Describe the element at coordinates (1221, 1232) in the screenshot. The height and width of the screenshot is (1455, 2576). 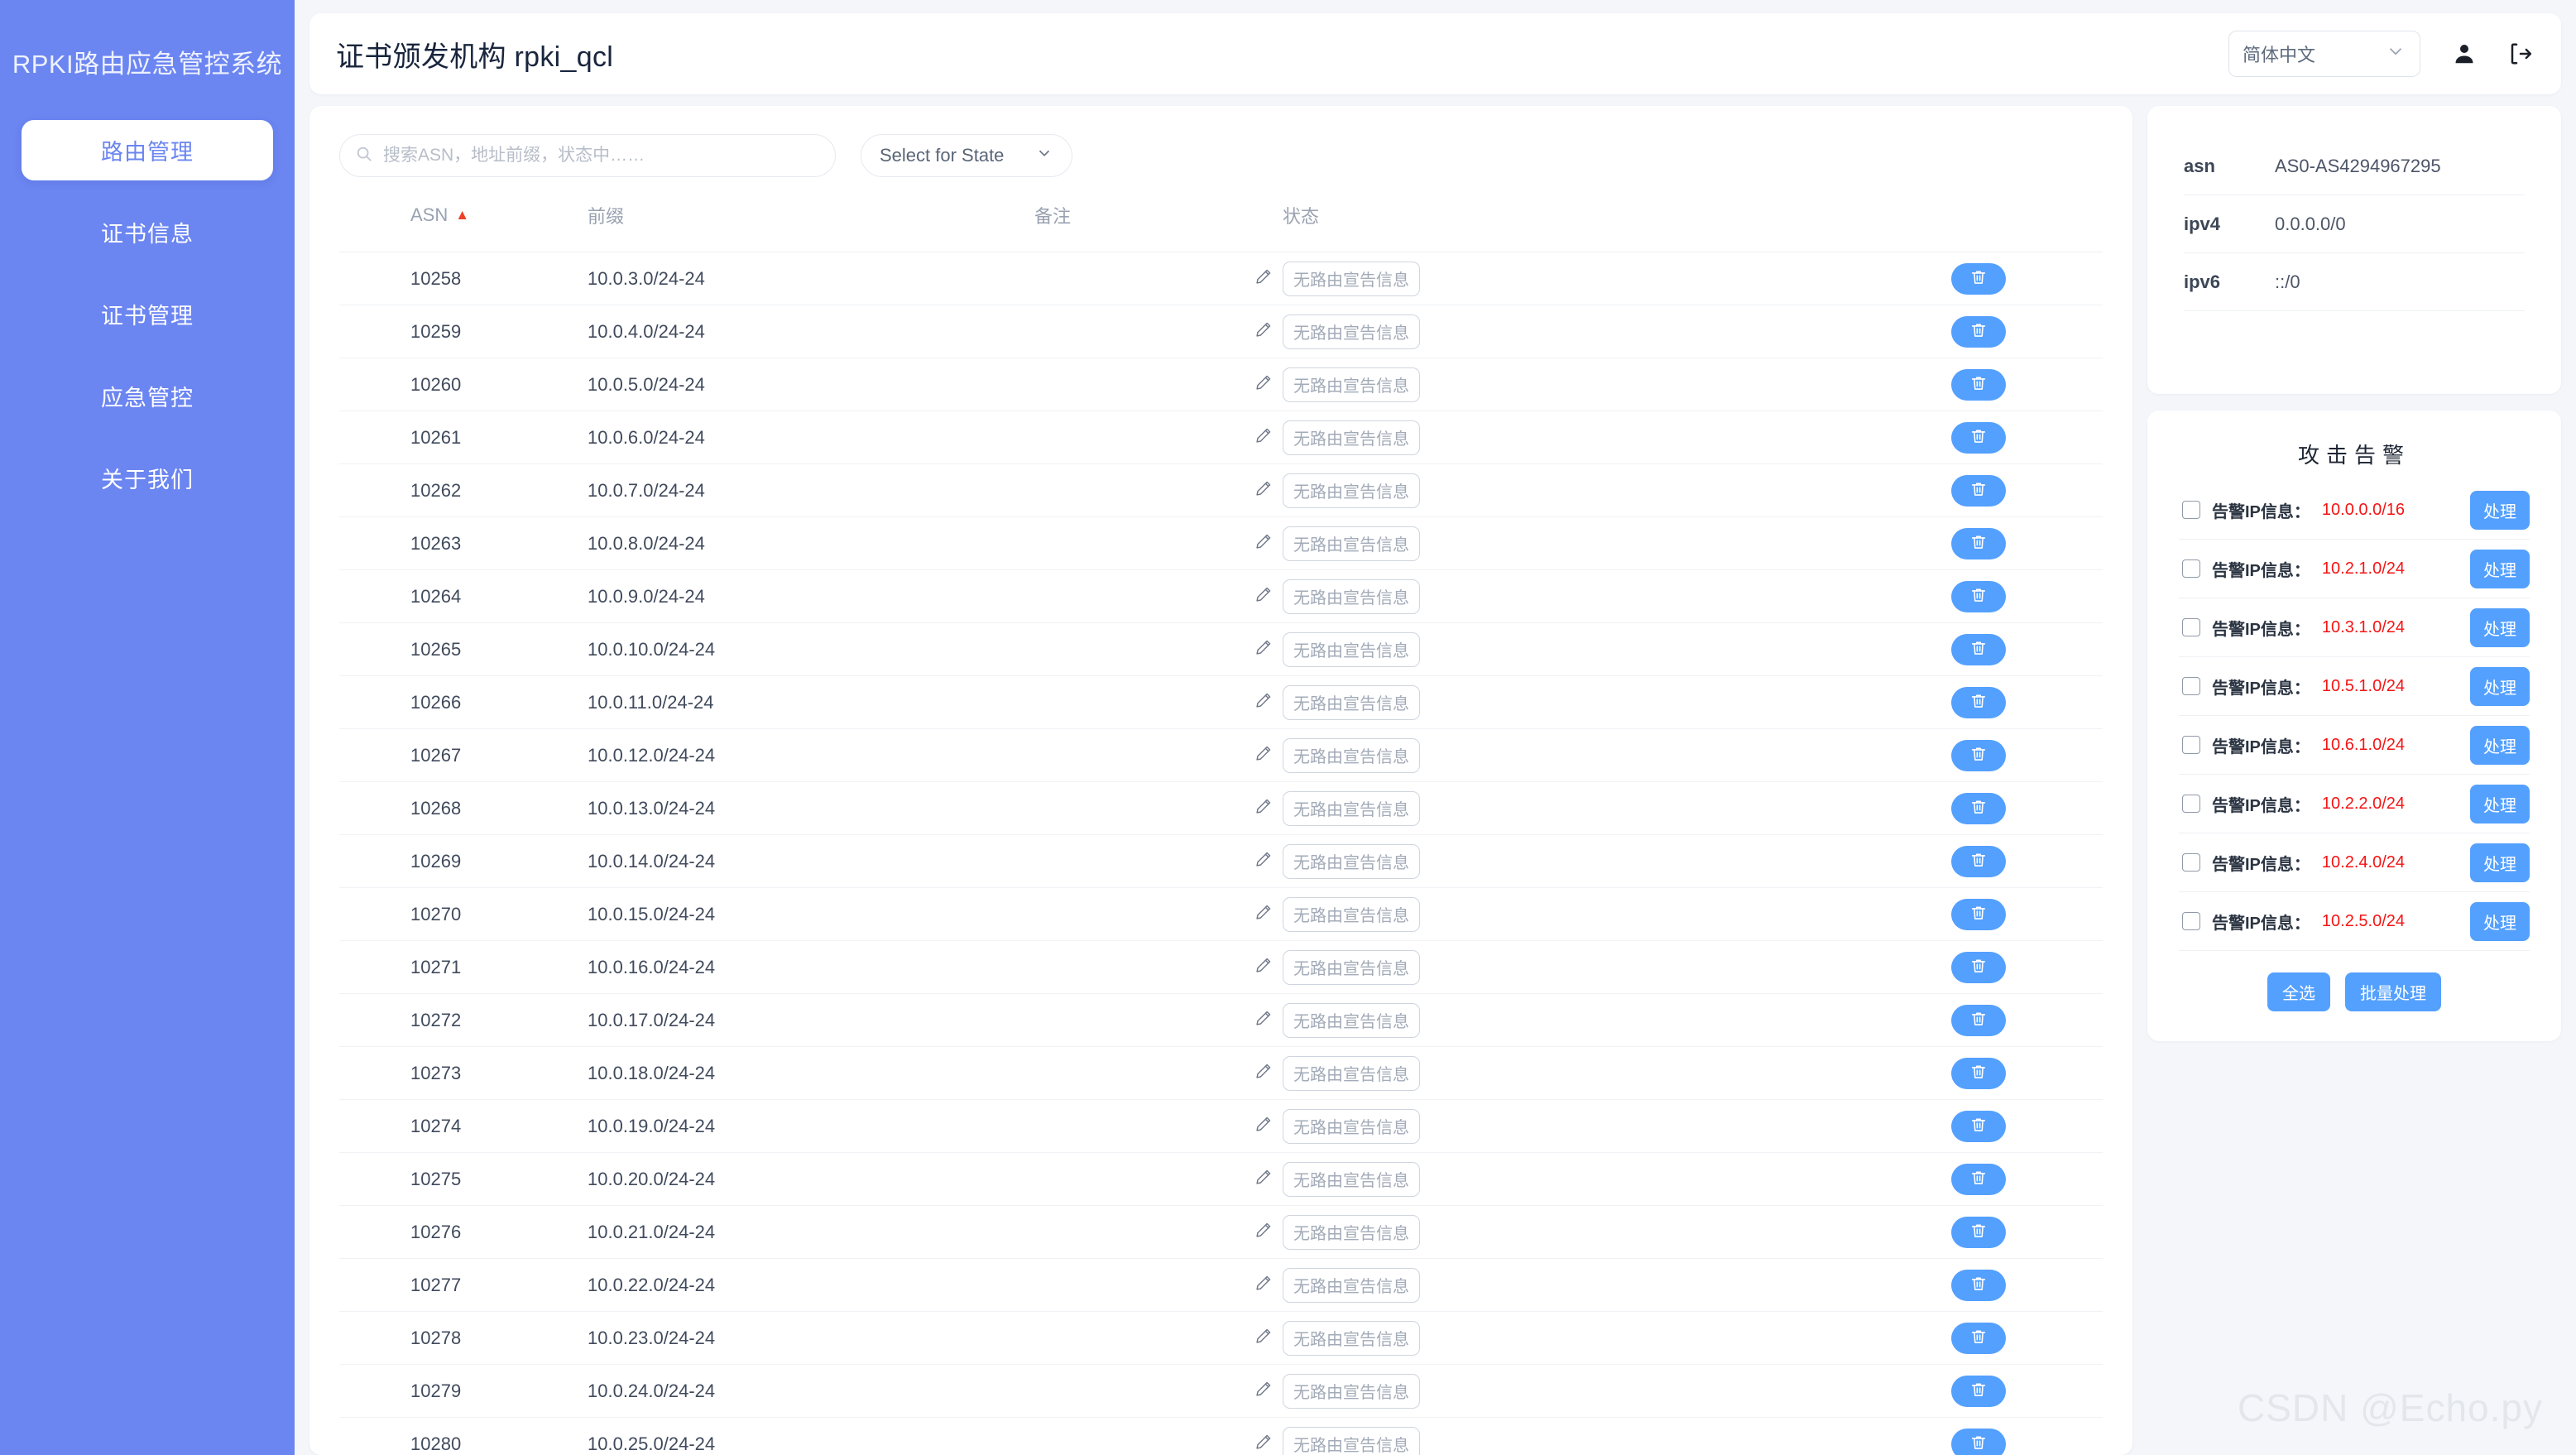
I see `table-row: 10276 10.0.21.0/24-24 无路由宣告信息` at that location.